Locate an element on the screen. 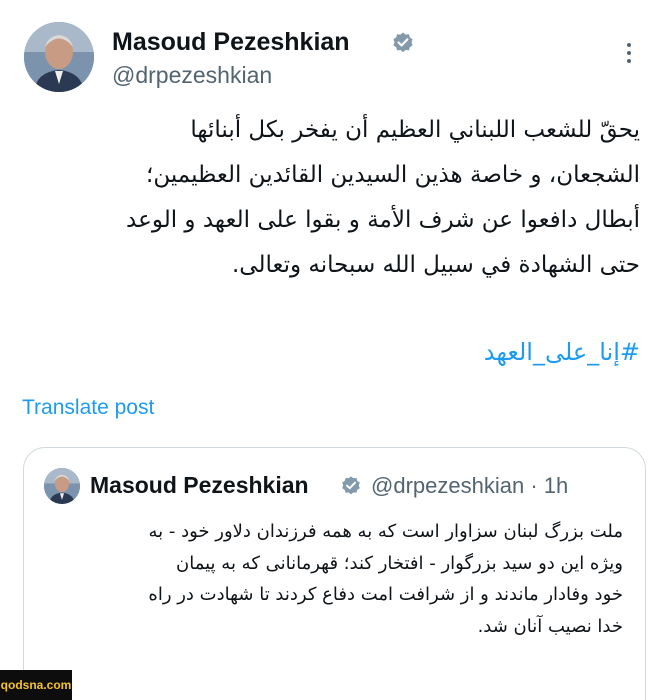  quoted-author-name: Masoud Pezeshkian is located at coordinates (199, 485).